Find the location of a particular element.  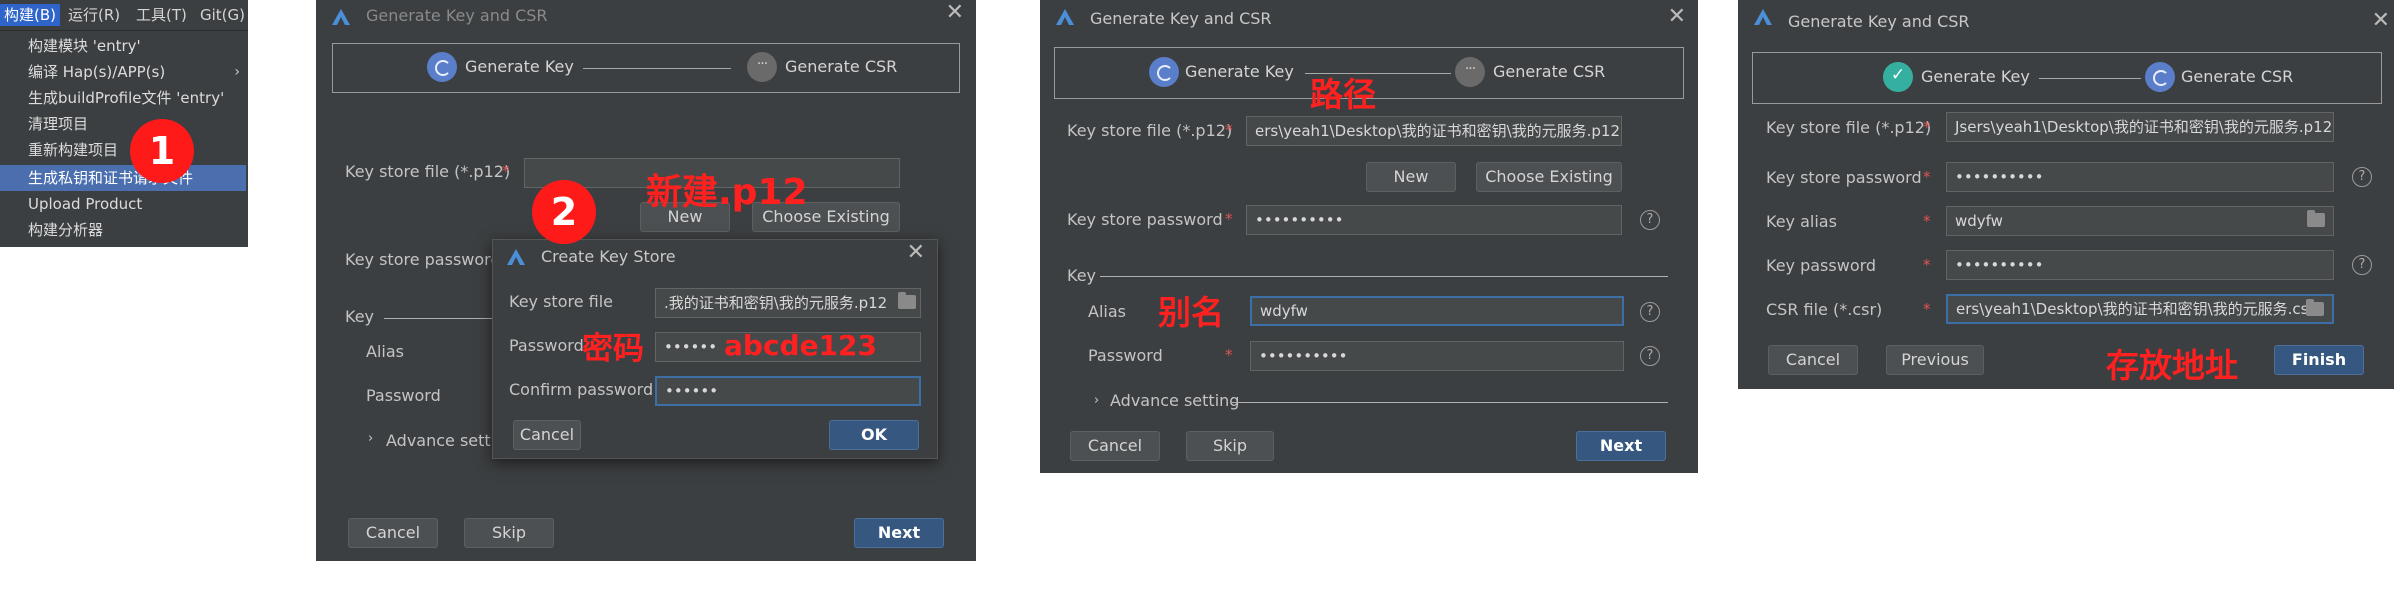

advance-settings-toggle: Advance setting is located at coordinates (1174, 400).